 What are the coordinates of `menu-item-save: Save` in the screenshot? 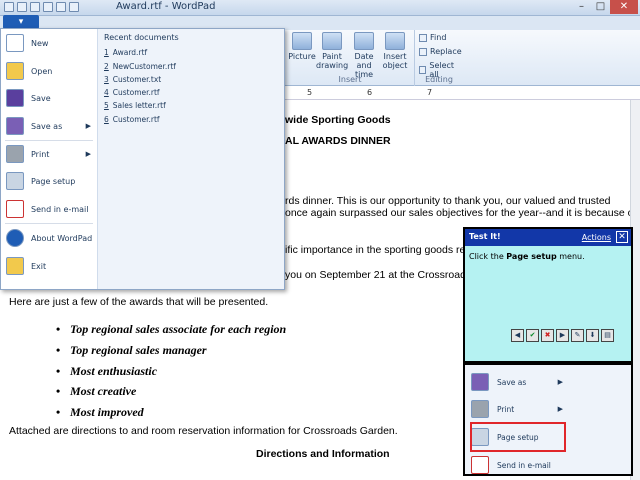 It's located at (49, 98).